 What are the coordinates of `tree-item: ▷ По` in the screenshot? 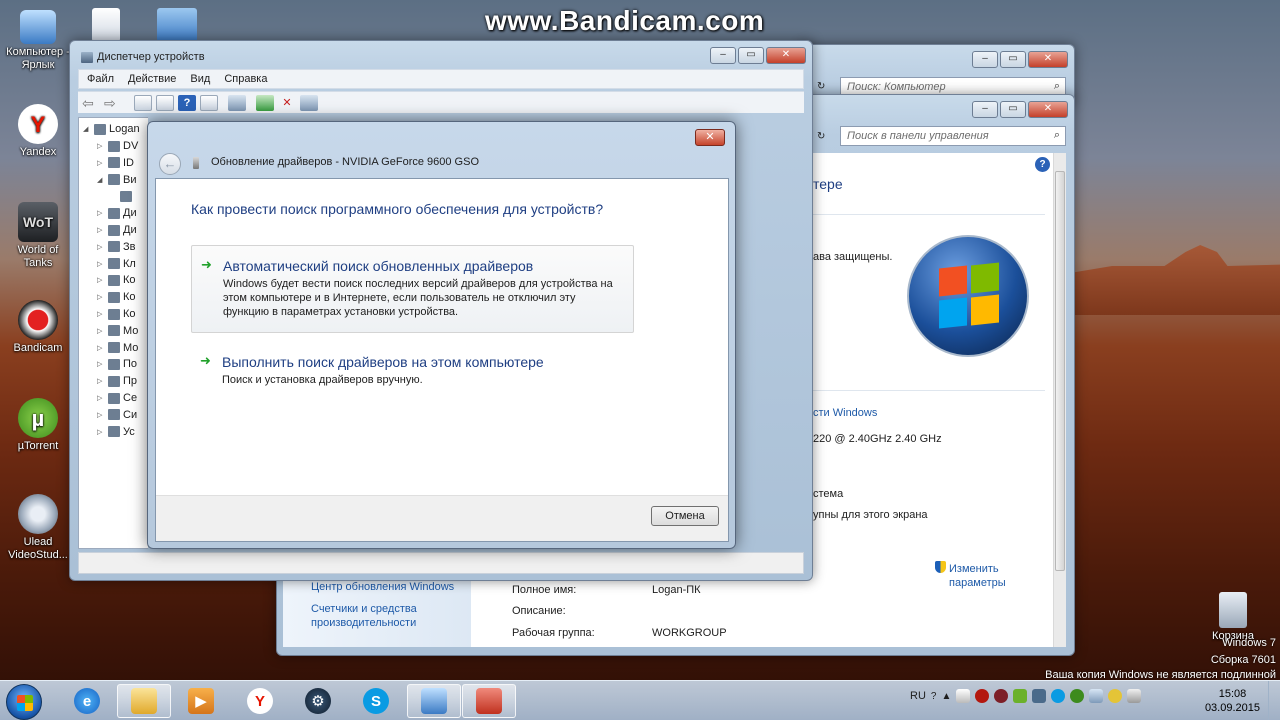 It's located at (117, 364).